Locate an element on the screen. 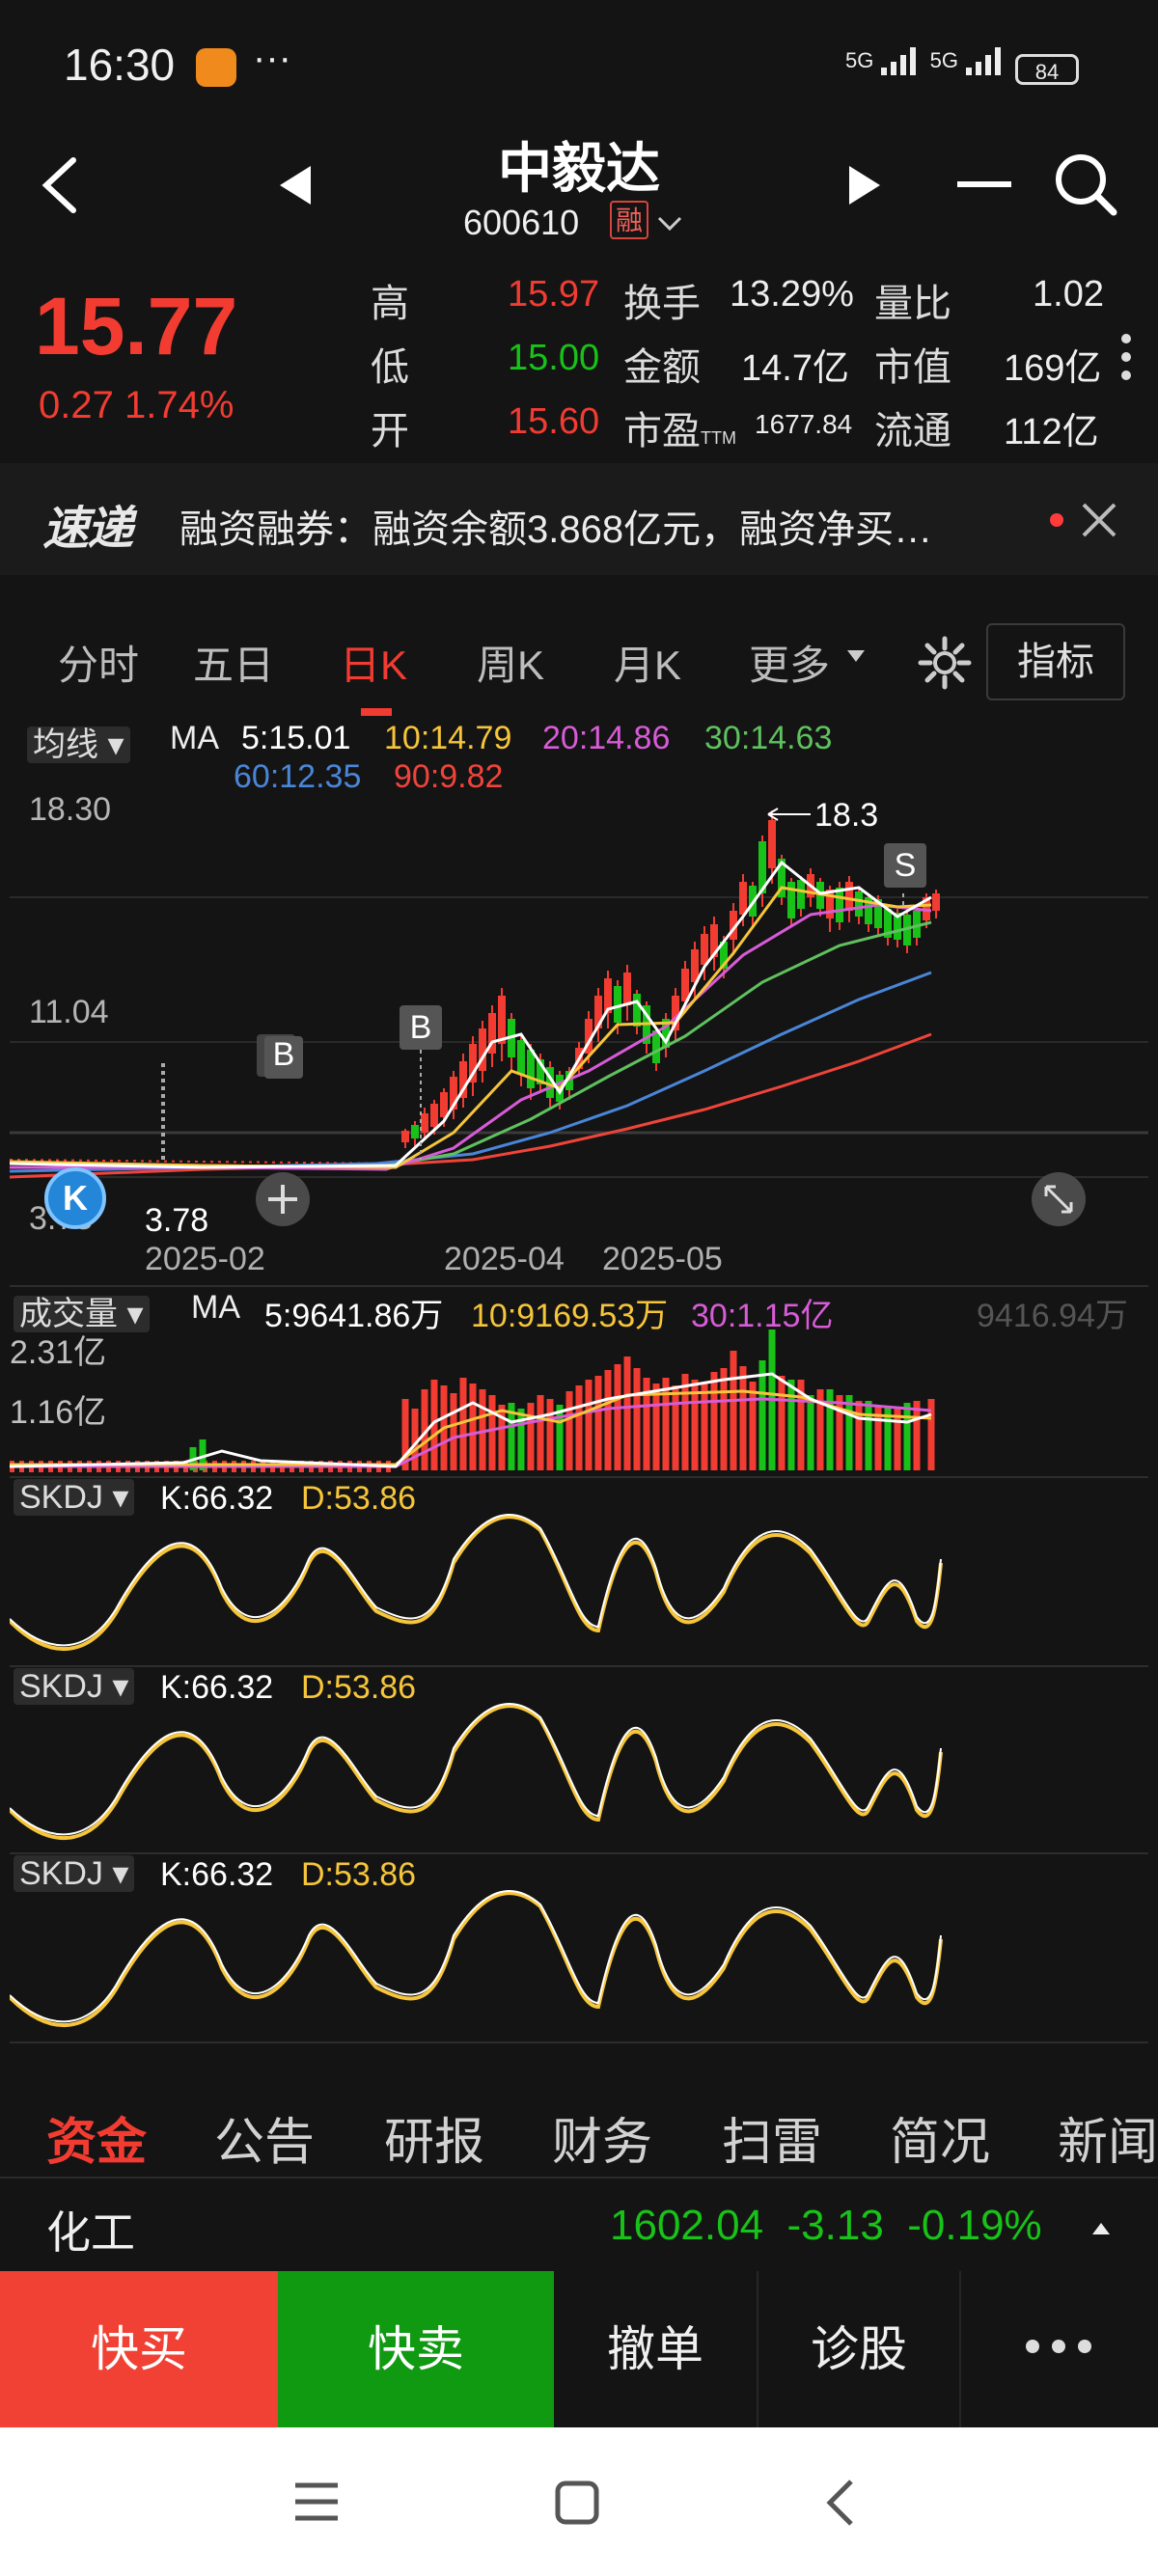  battery-icon: 84 is located at coordinates (1047, 69).